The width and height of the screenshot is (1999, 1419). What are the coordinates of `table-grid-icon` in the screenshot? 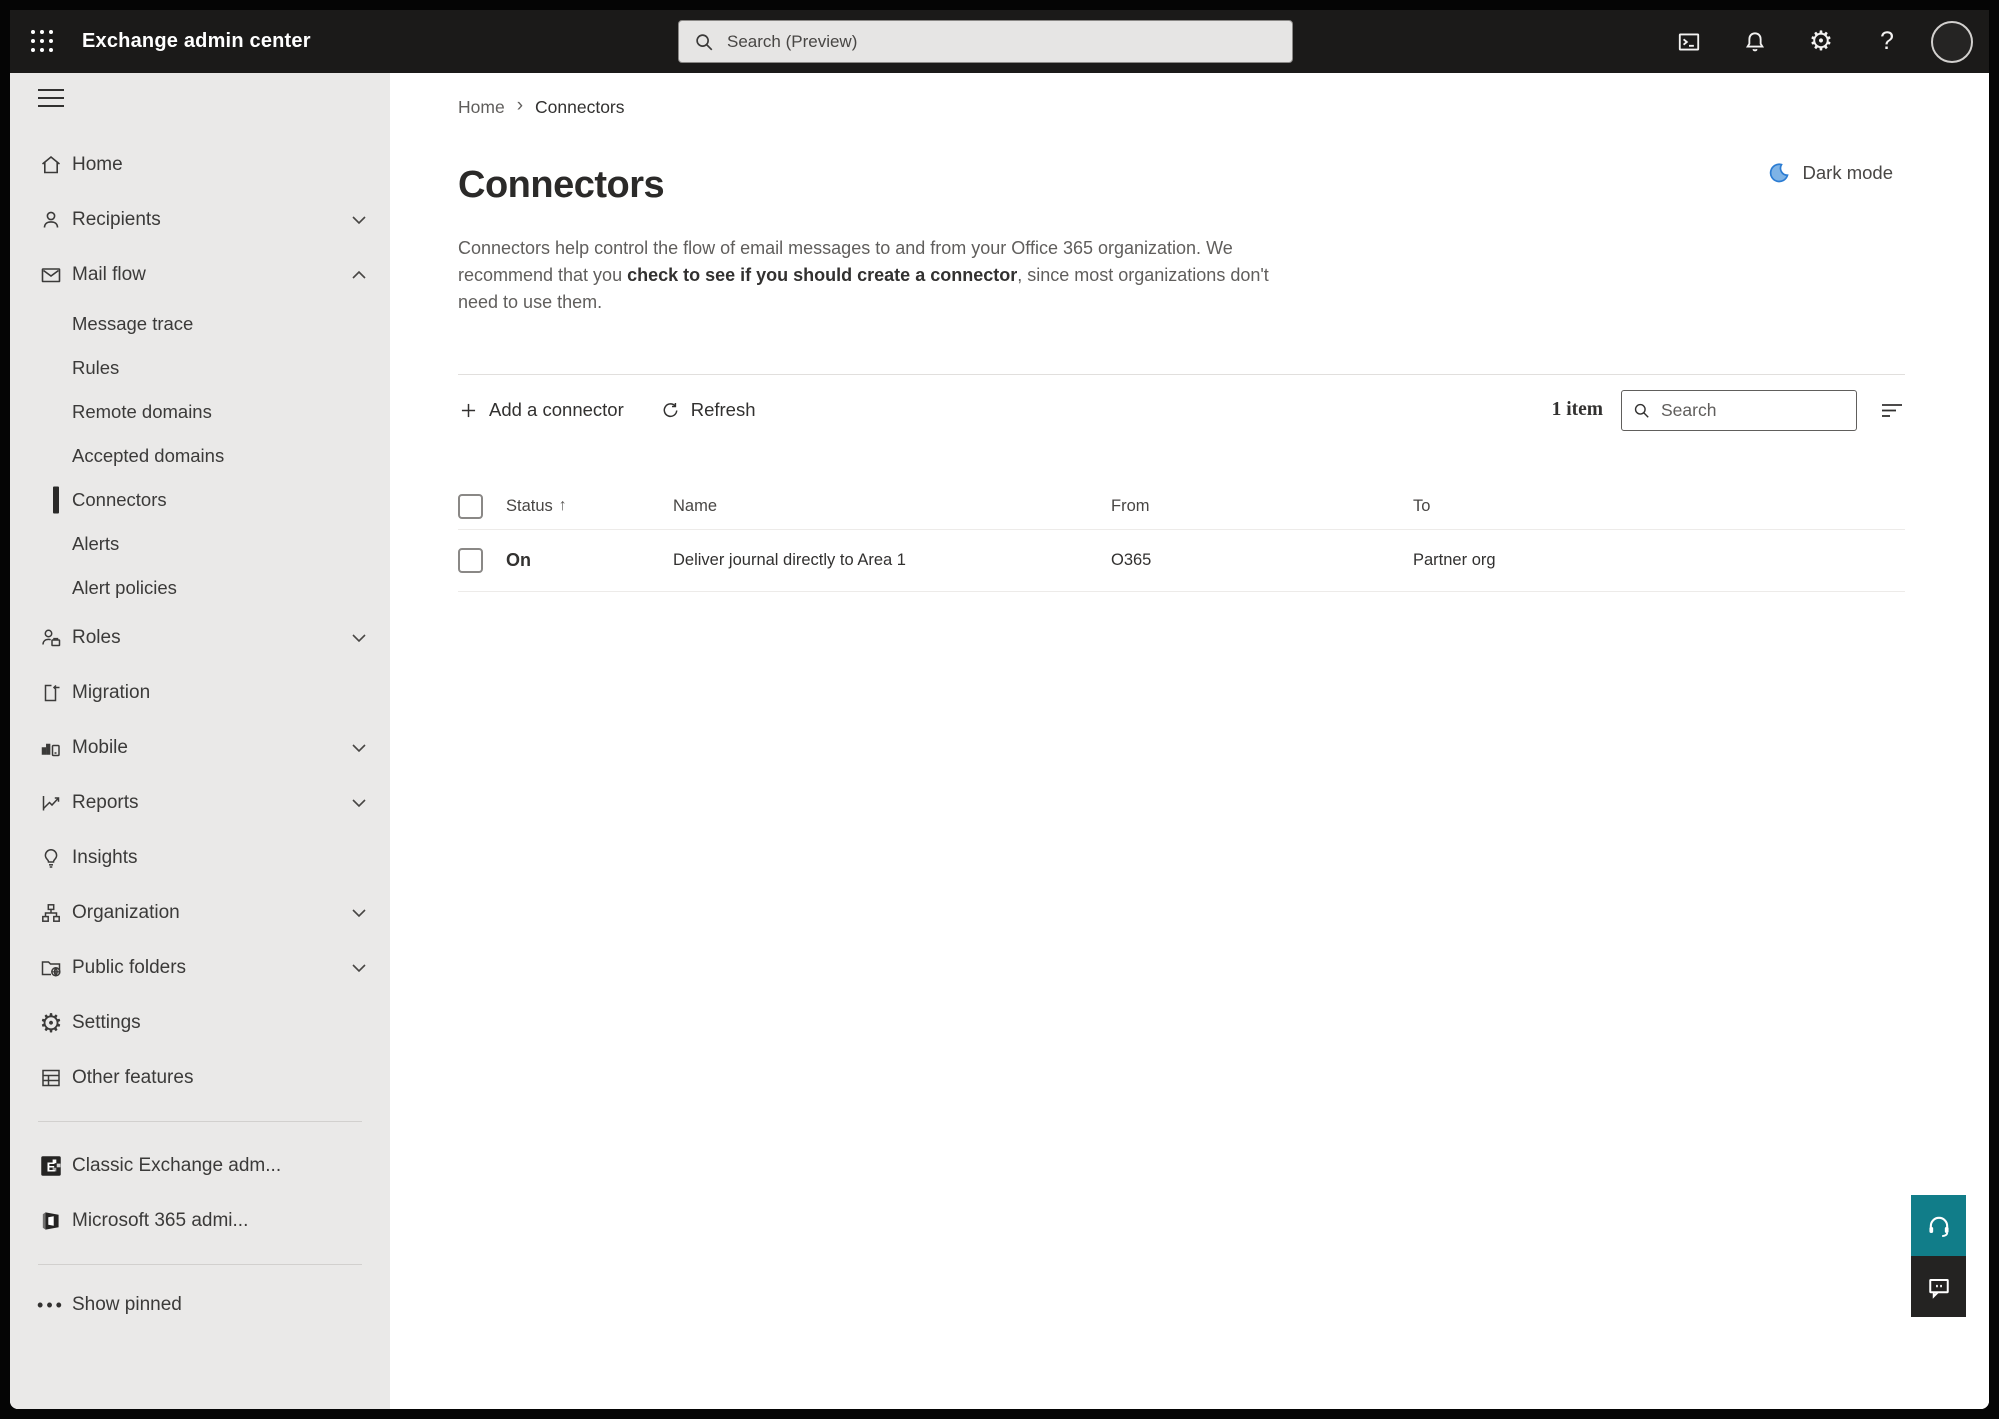 It's located at (51, 1078).